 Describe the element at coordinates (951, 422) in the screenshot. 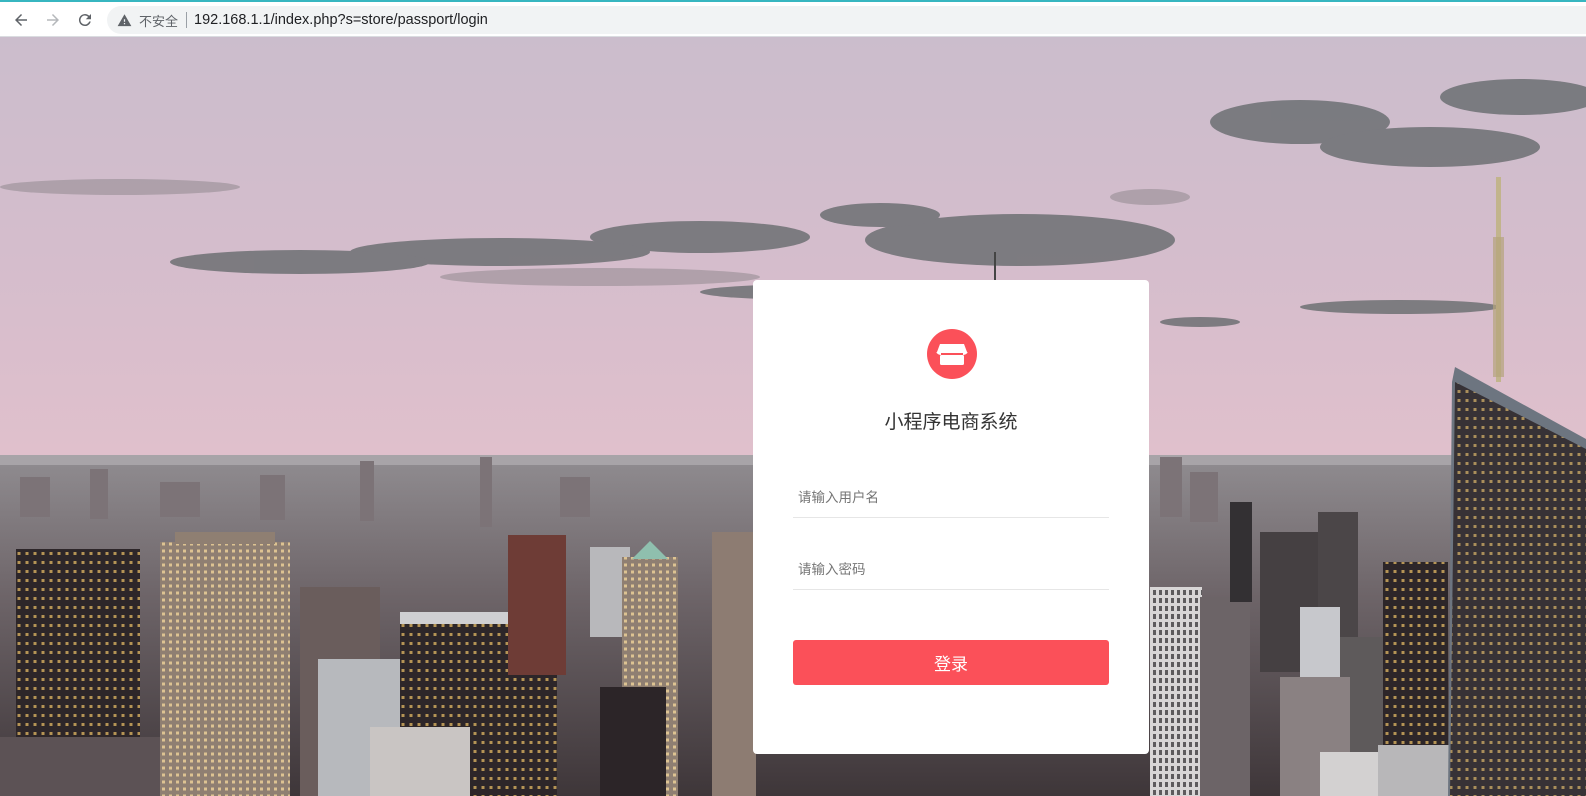

I see `page-title: 小程序电商系统` at that location.